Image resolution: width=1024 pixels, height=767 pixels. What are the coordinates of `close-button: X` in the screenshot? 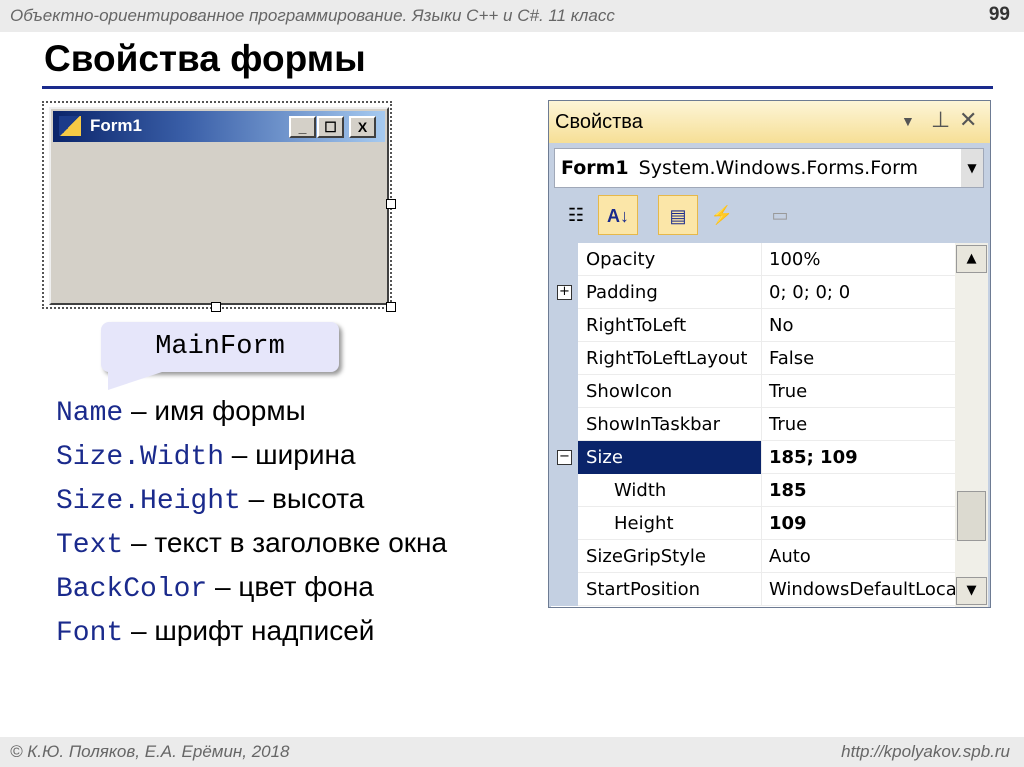 It's located at (362, 127).